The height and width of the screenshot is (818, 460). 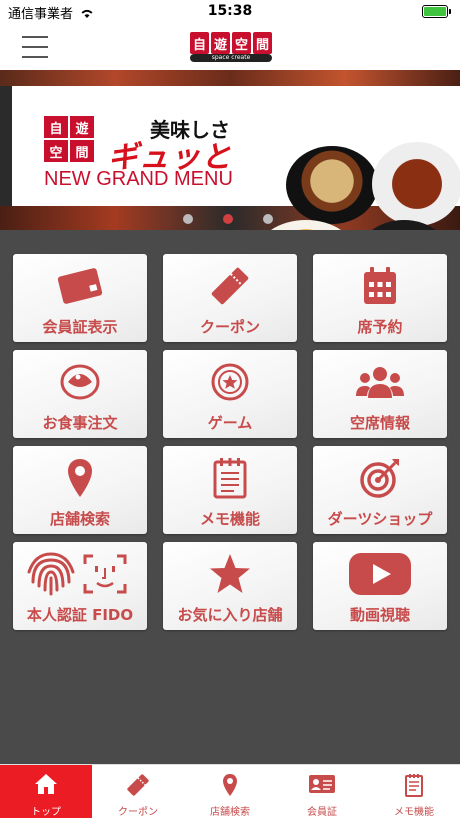 I want to click on curry-plate-icon, so click(x=80, y=382).